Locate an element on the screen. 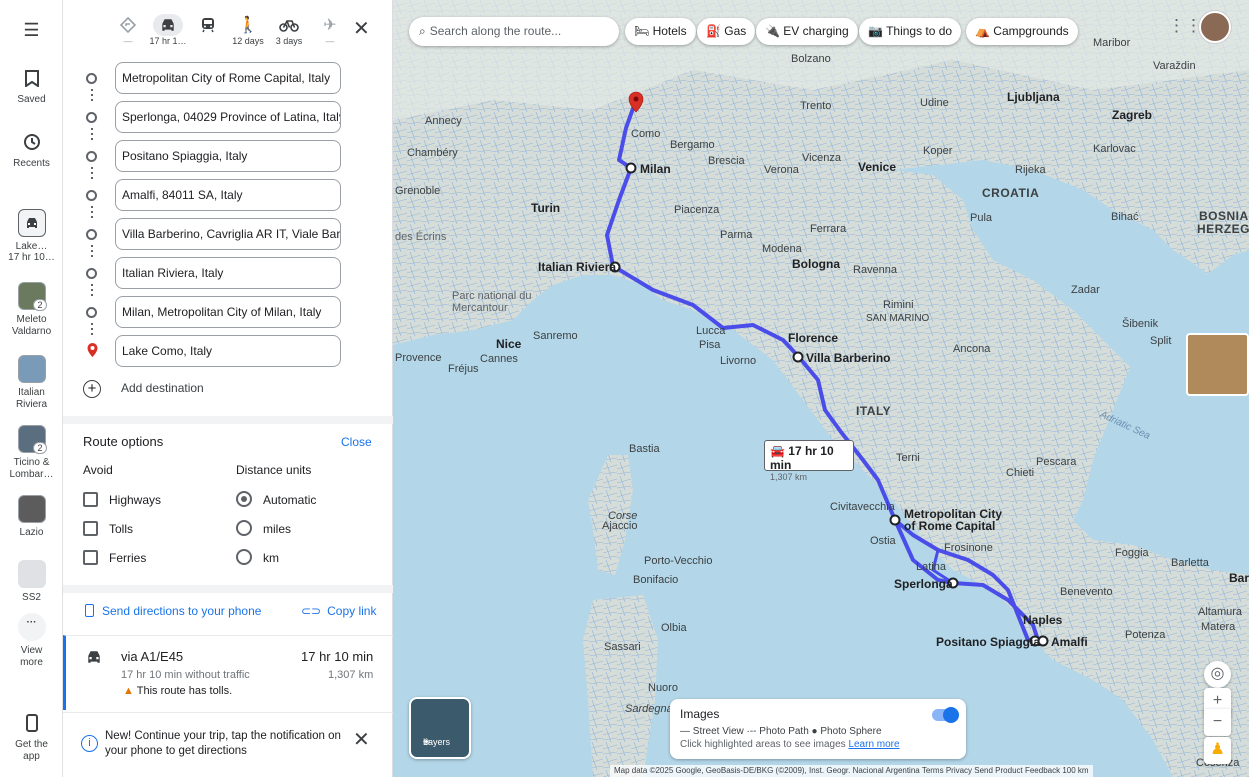  recent-place-meleto: 2 Meleto Valdarno is located at coordinates (31, 310).